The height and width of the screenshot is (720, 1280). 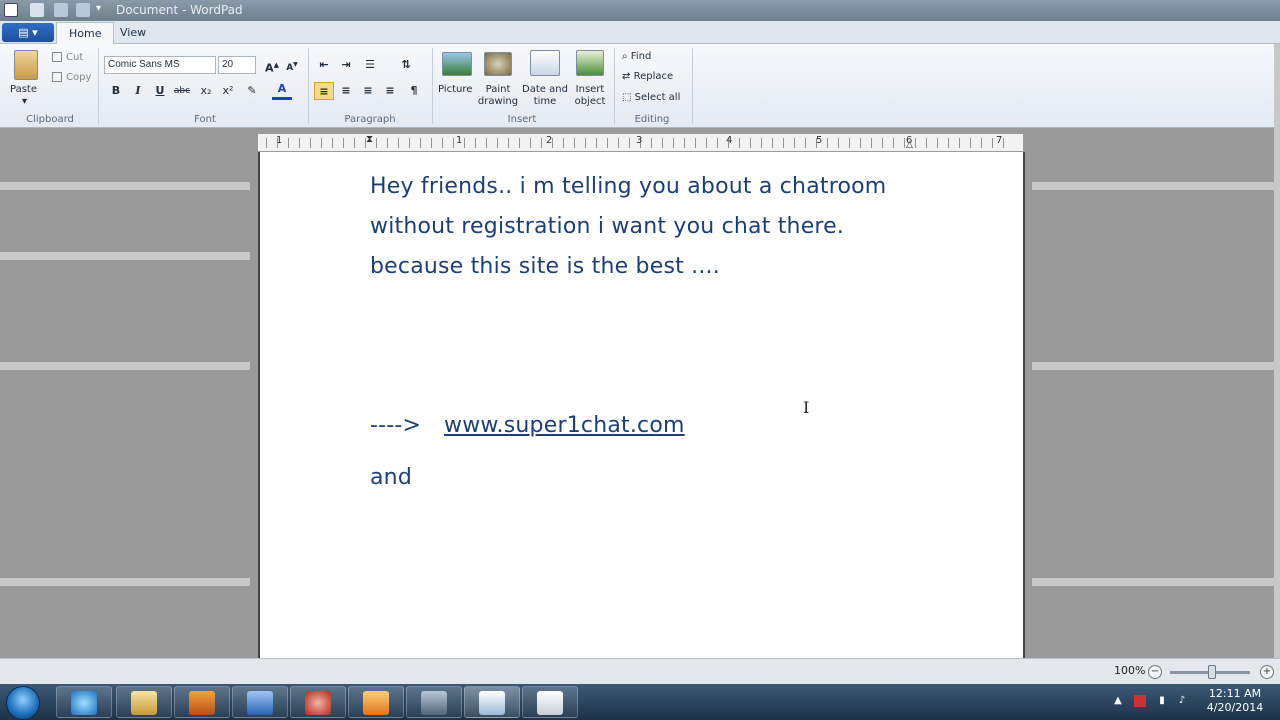 I want to click on insert-object-icon, so click(x=590, y=63).